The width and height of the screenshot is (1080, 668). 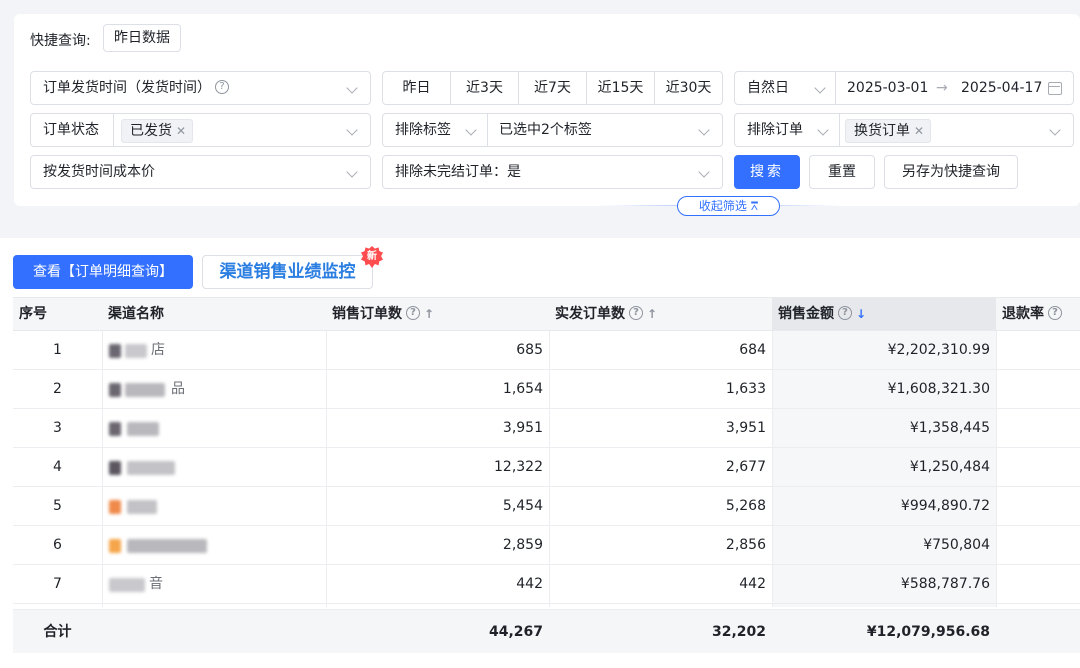 I want to click on calendar-icon, so click(x=1055, y=88).